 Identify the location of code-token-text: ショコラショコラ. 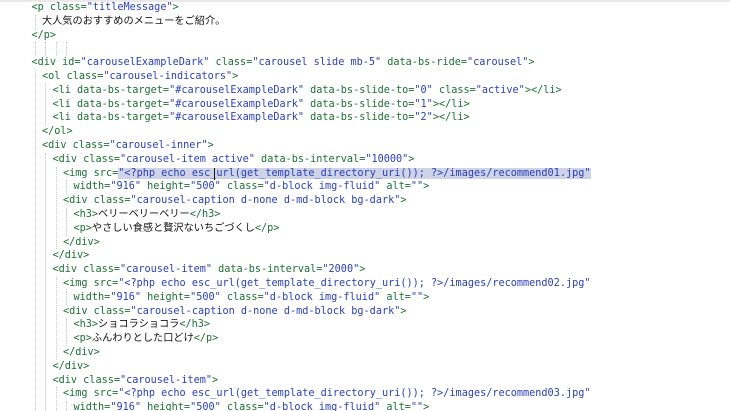
(139, 325).